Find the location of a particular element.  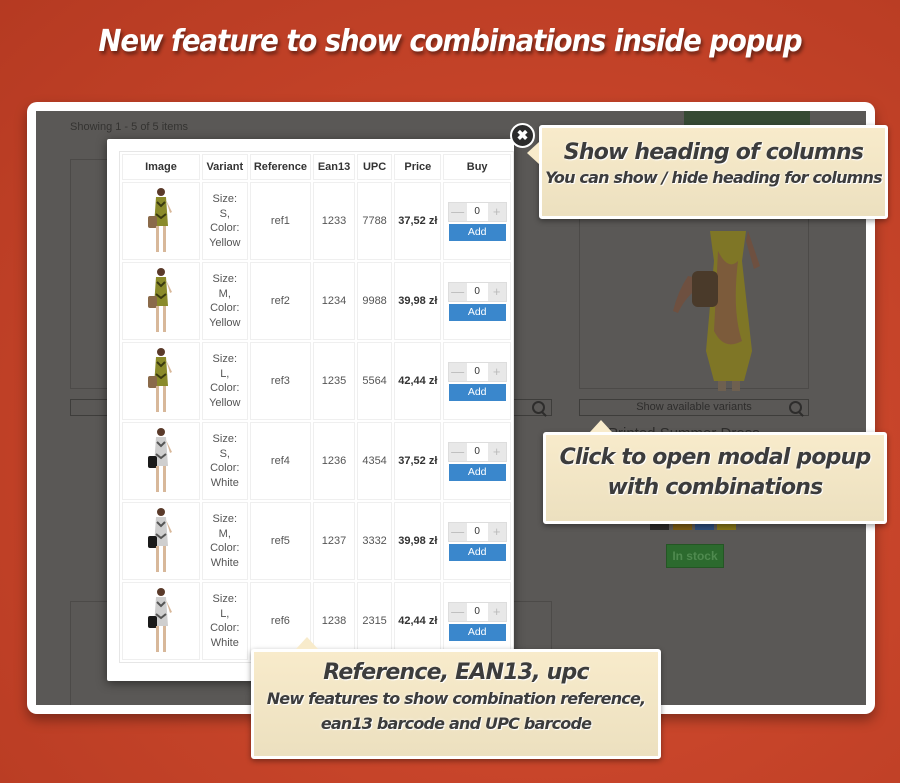

column-header-ean13: Ean13 is located at coordinates (334, 167).